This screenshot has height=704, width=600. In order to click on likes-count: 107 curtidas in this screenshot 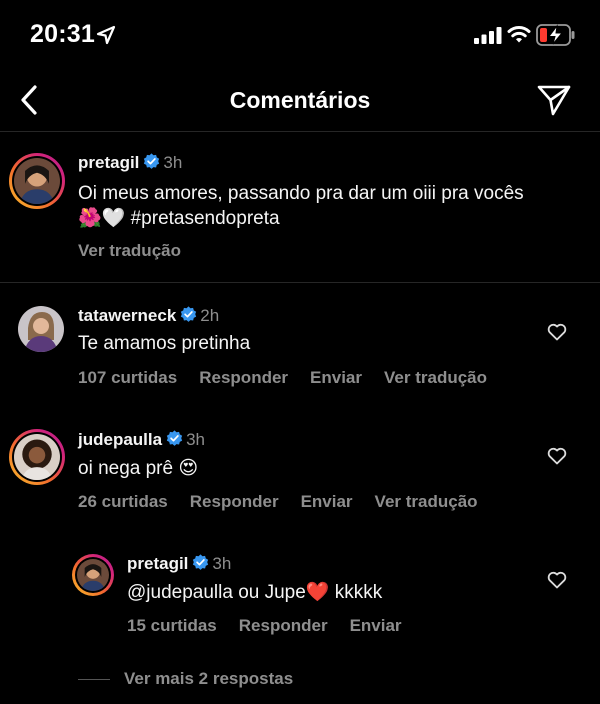, I will do `click(127, 377)`.